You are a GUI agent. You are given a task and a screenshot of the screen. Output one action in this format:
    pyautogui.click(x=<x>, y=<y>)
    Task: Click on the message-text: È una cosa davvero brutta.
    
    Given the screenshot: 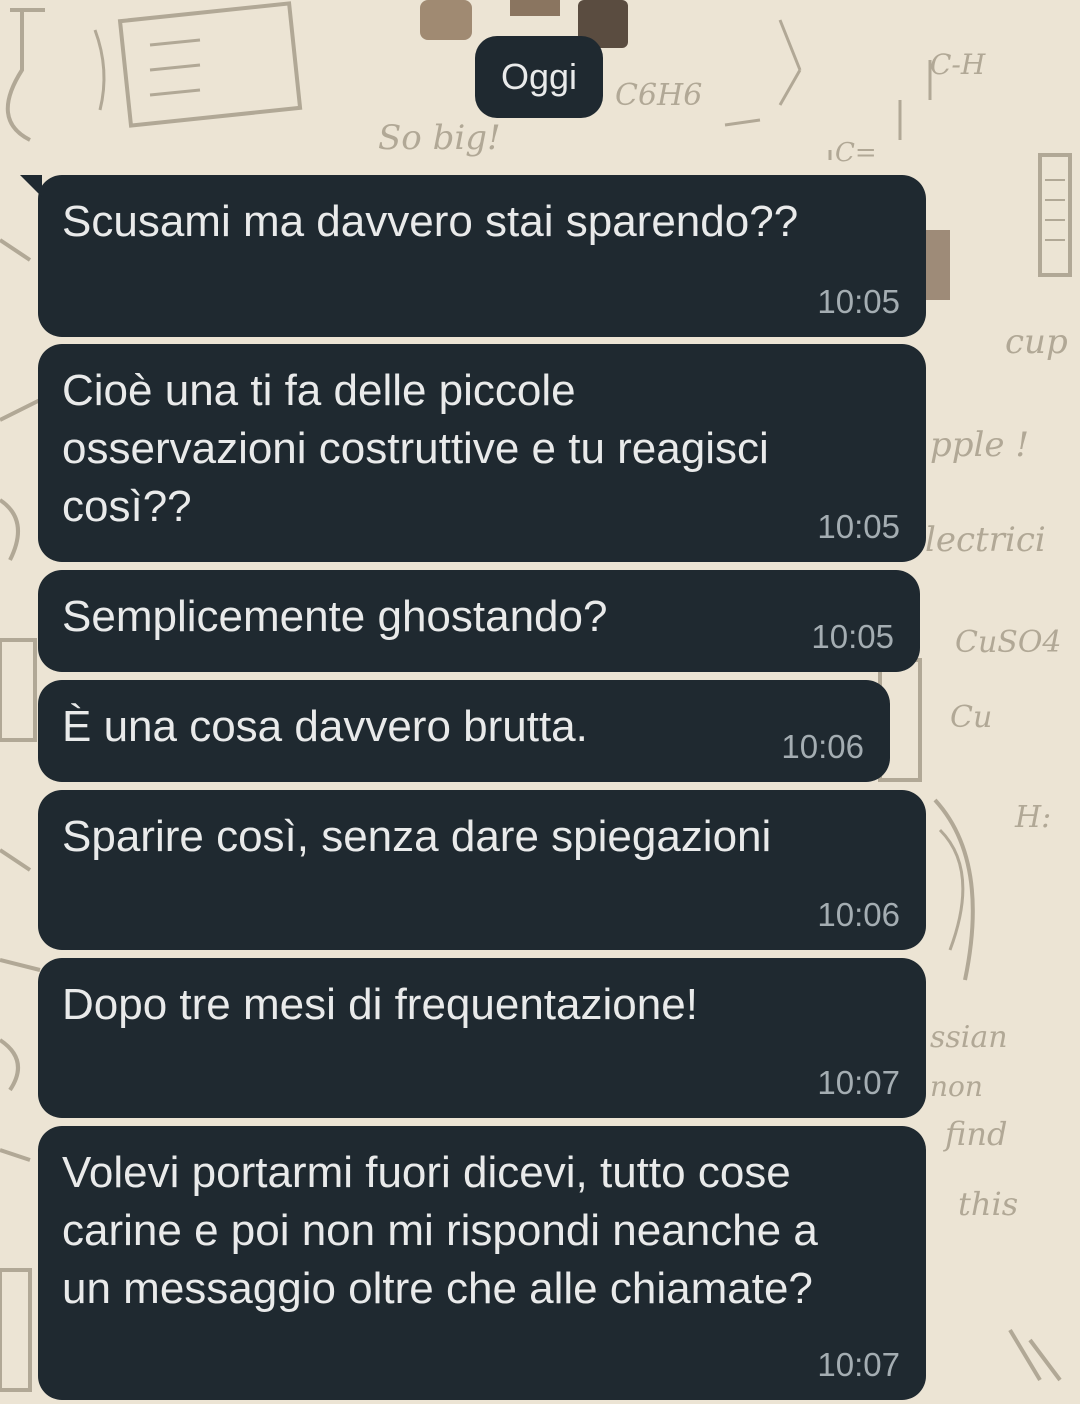 What is the action you would take?
    pyautogui.click(x=325, y=726)
    